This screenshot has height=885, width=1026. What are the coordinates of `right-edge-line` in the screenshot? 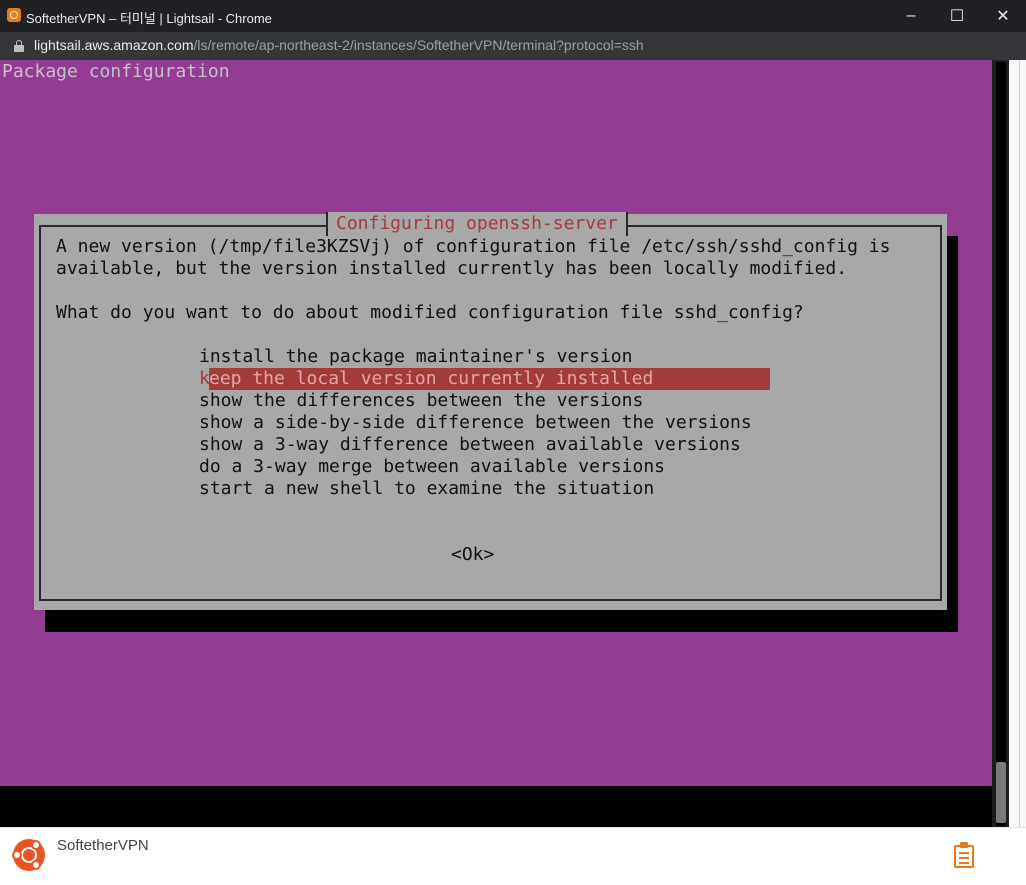 It's located at (1019, 443).